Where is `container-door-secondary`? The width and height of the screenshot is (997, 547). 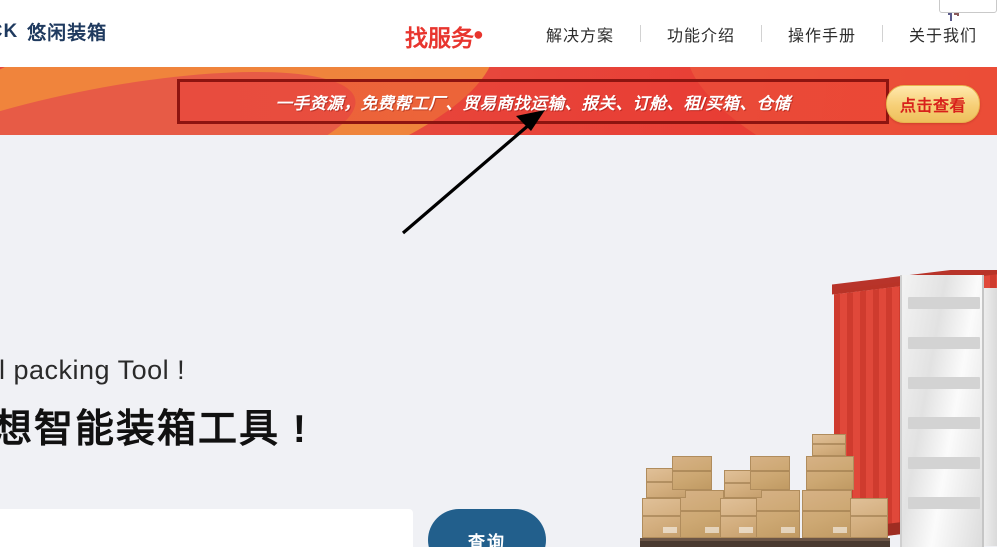 container-door-secondary is located at coordinates (990, 417).